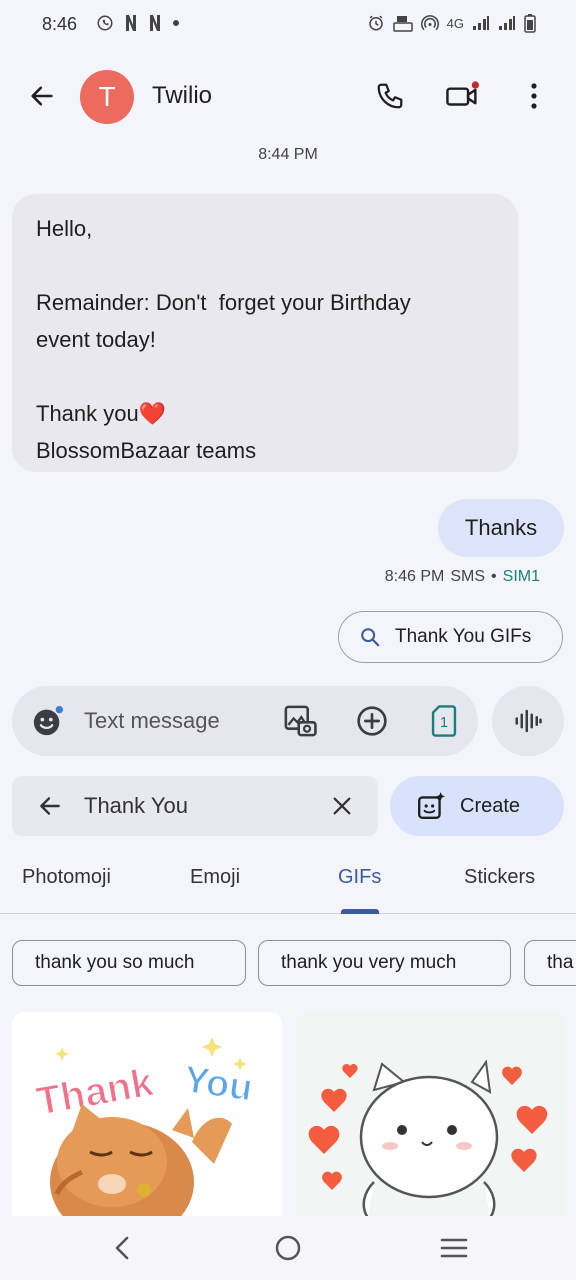 The width and height of the screenshot is (576, 1280). What do you see at coordinates (414, 576) in the screenshot?
I see `message-time: 8:46 PM` at bounding box center [414, 576].